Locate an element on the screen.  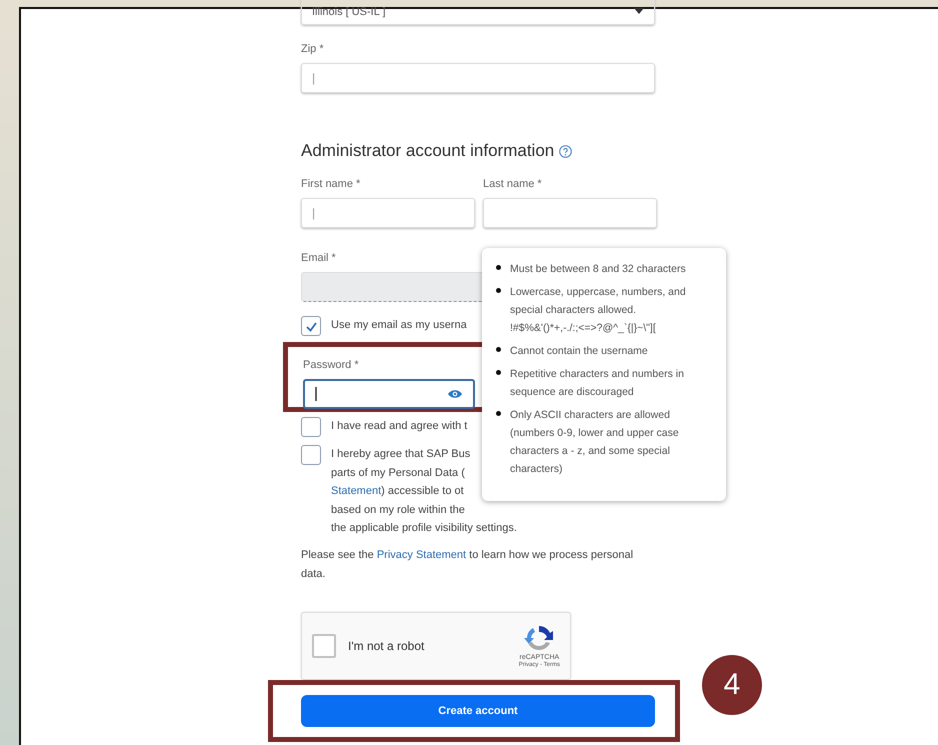
agreement-text: I have read and agree with t is located at coordinates (399, 426).